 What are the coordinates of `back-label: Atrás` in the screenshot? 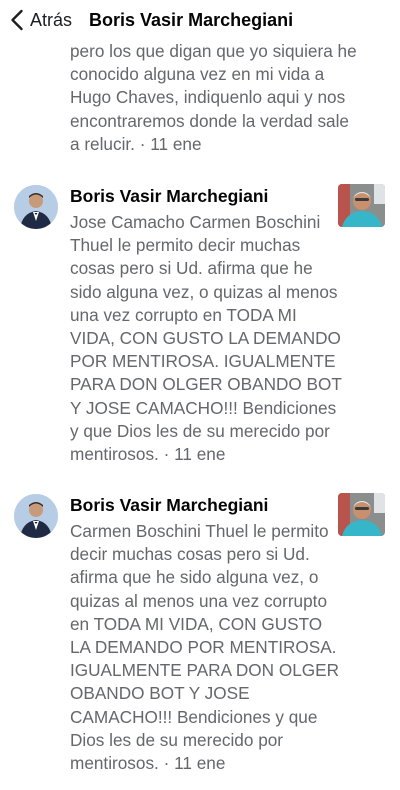 It's located at (51, 19).